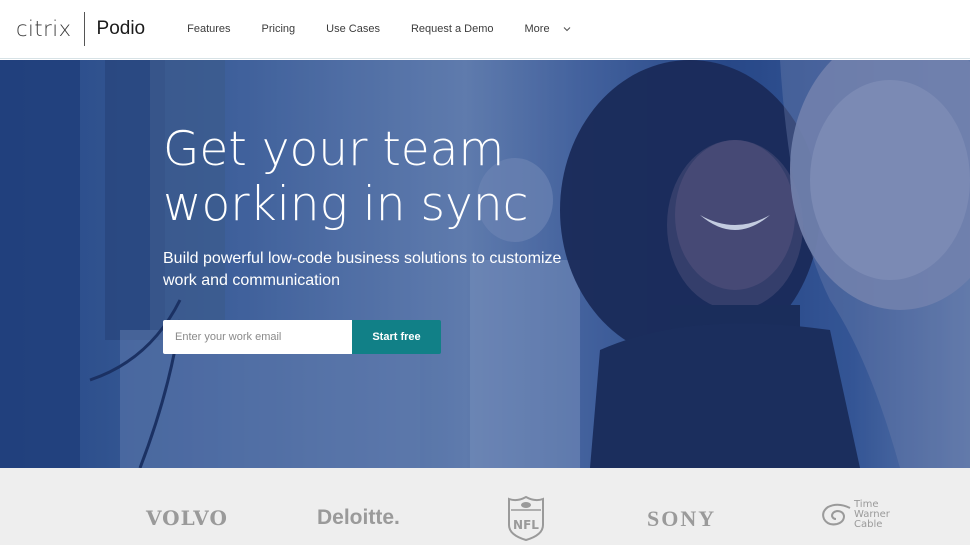  I want to click on chevron-down-icon, so click(566, 29).